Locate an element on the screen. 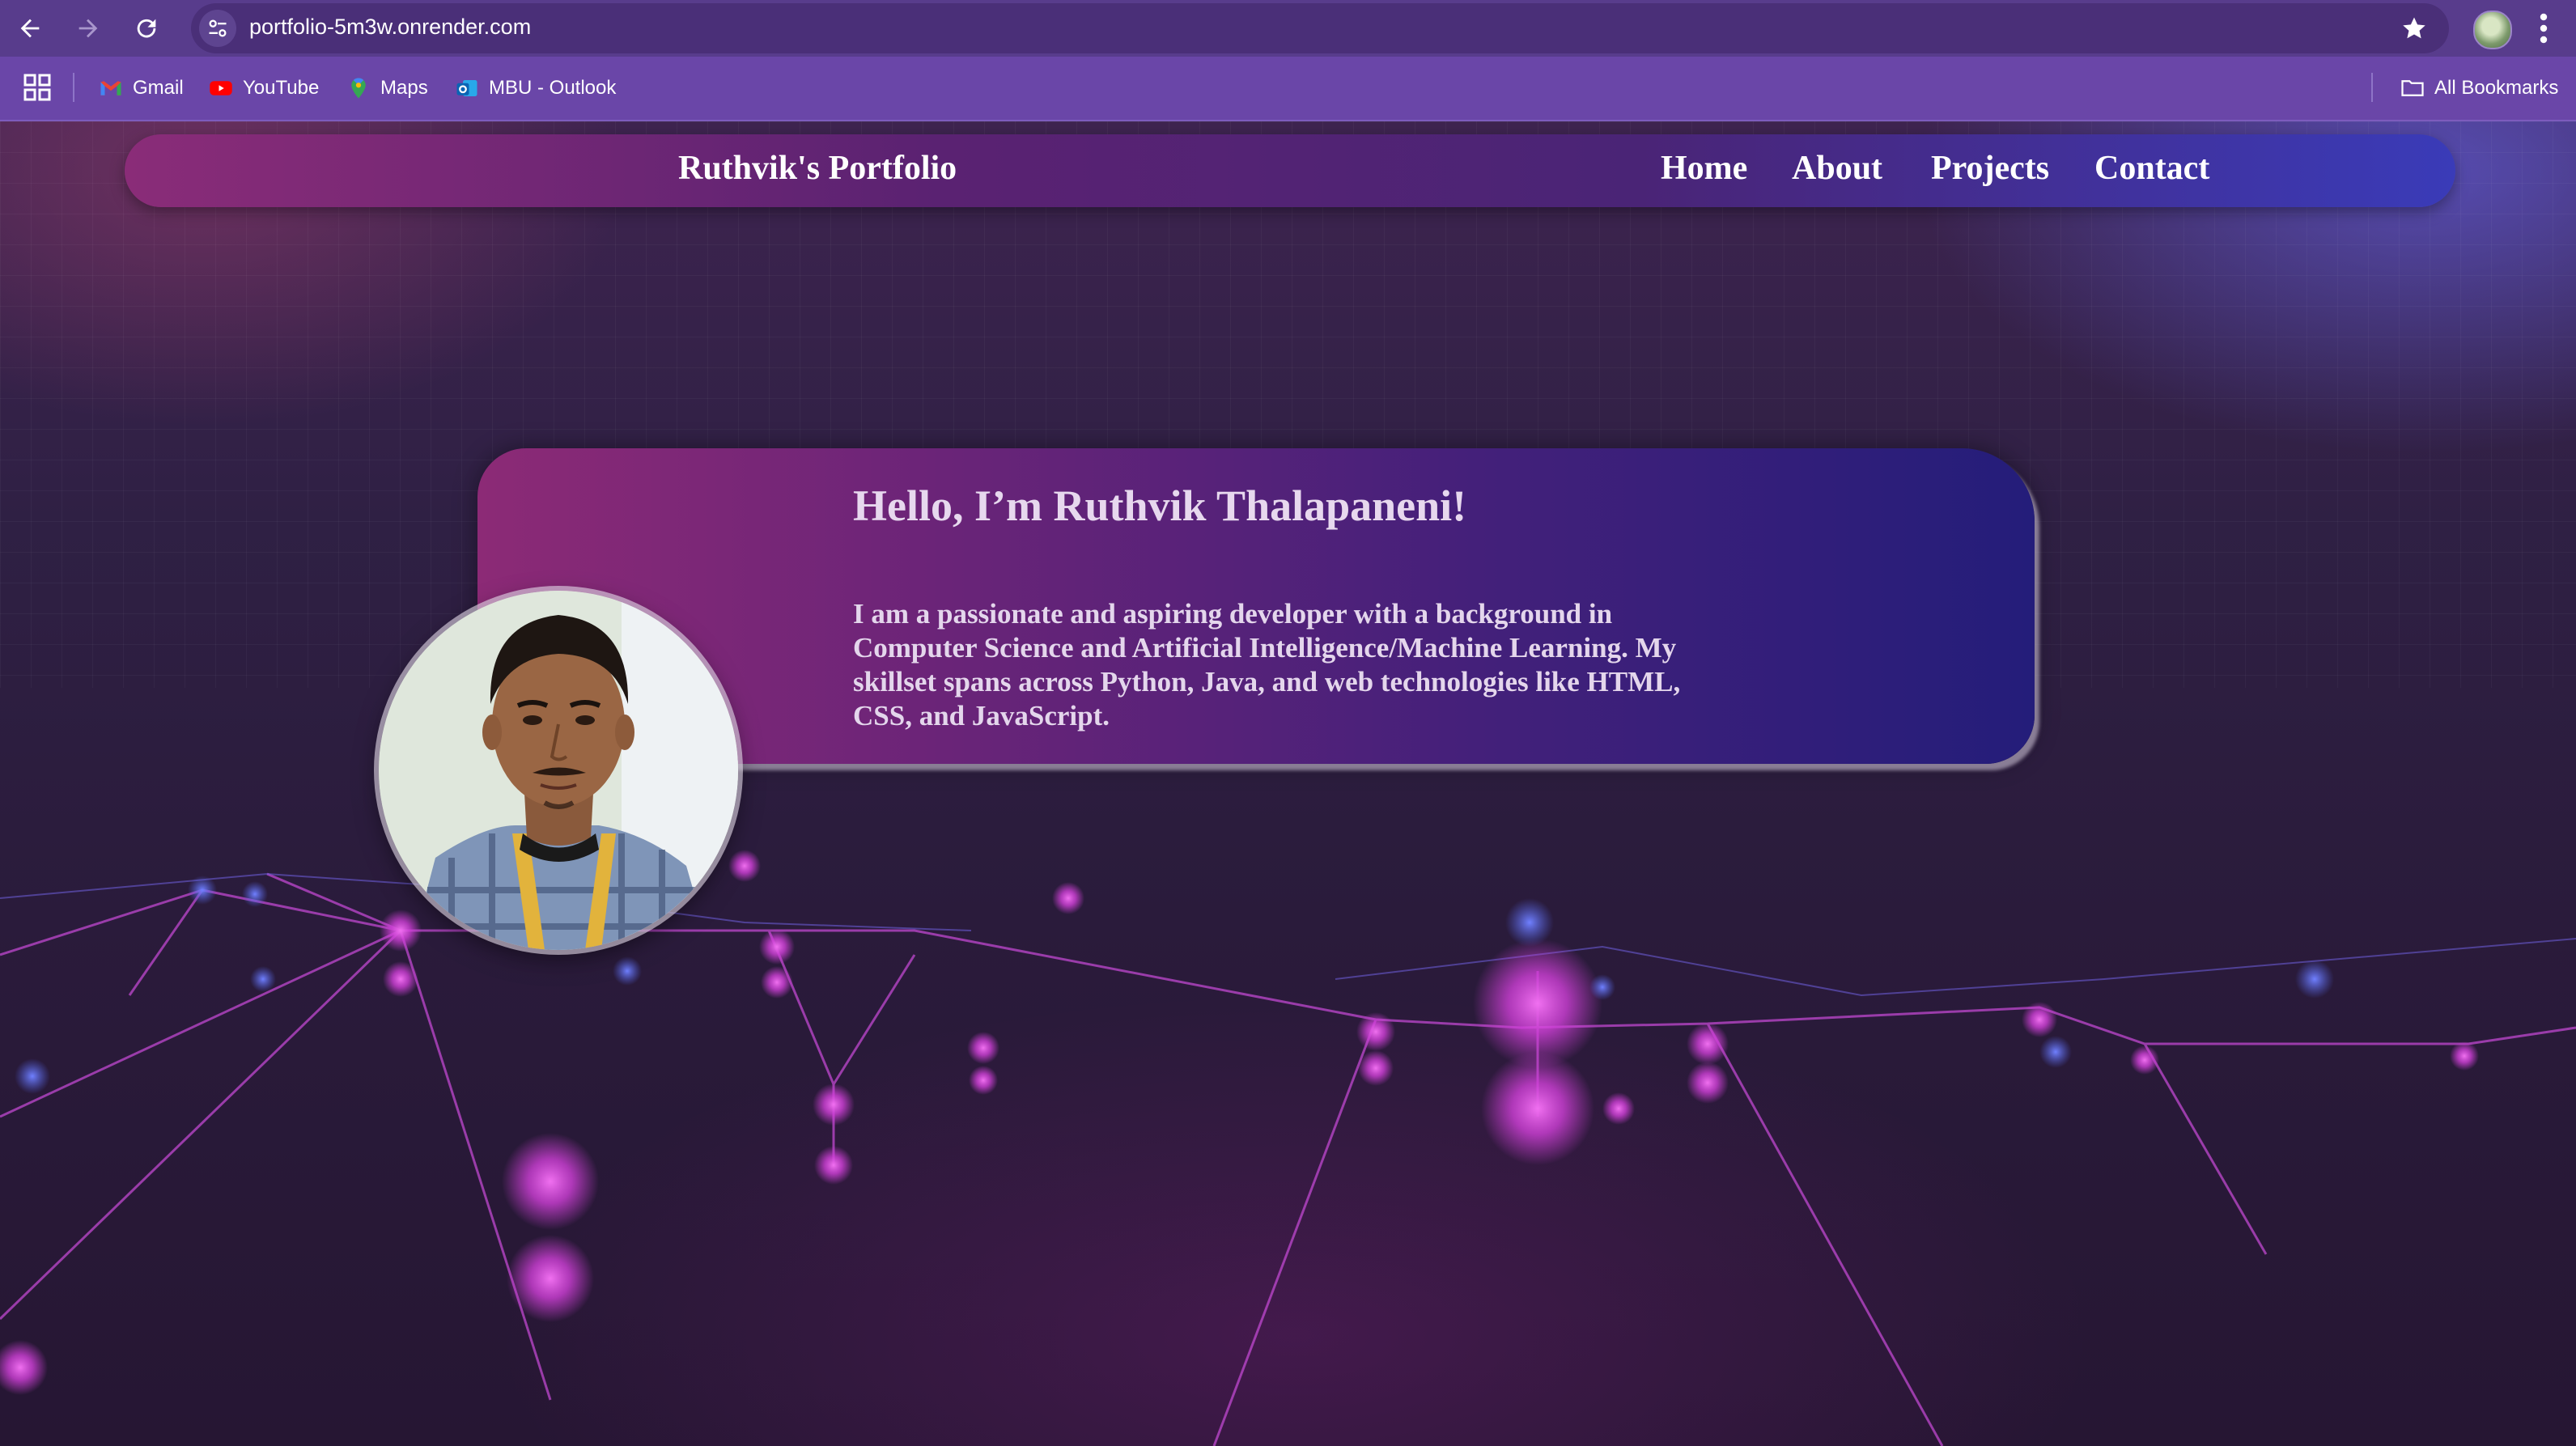 This screenshot has height=1446, width=2576. bookmark-gmail: Gmail is located at coordinates (141, 88).